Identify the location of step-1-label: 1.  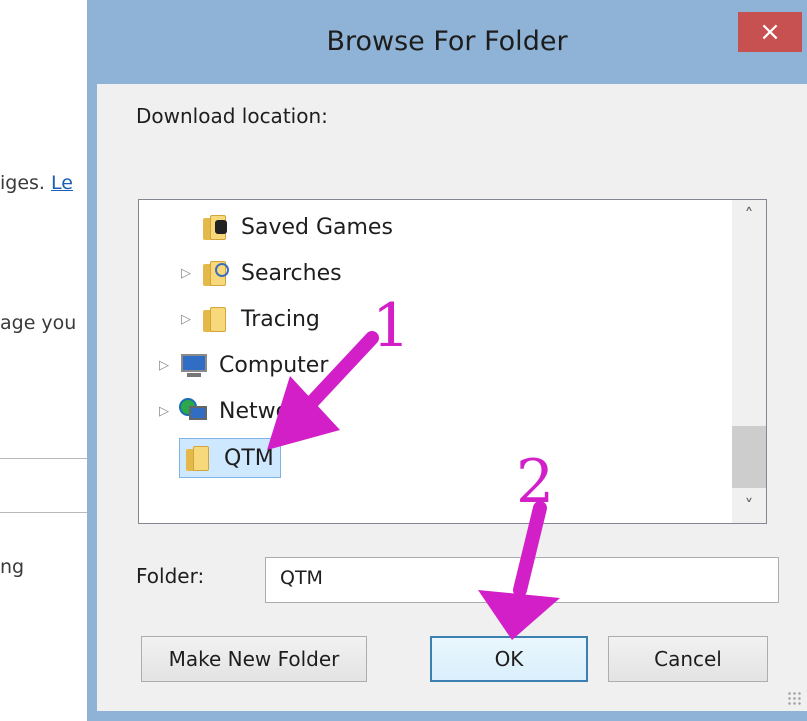
(391, 326).